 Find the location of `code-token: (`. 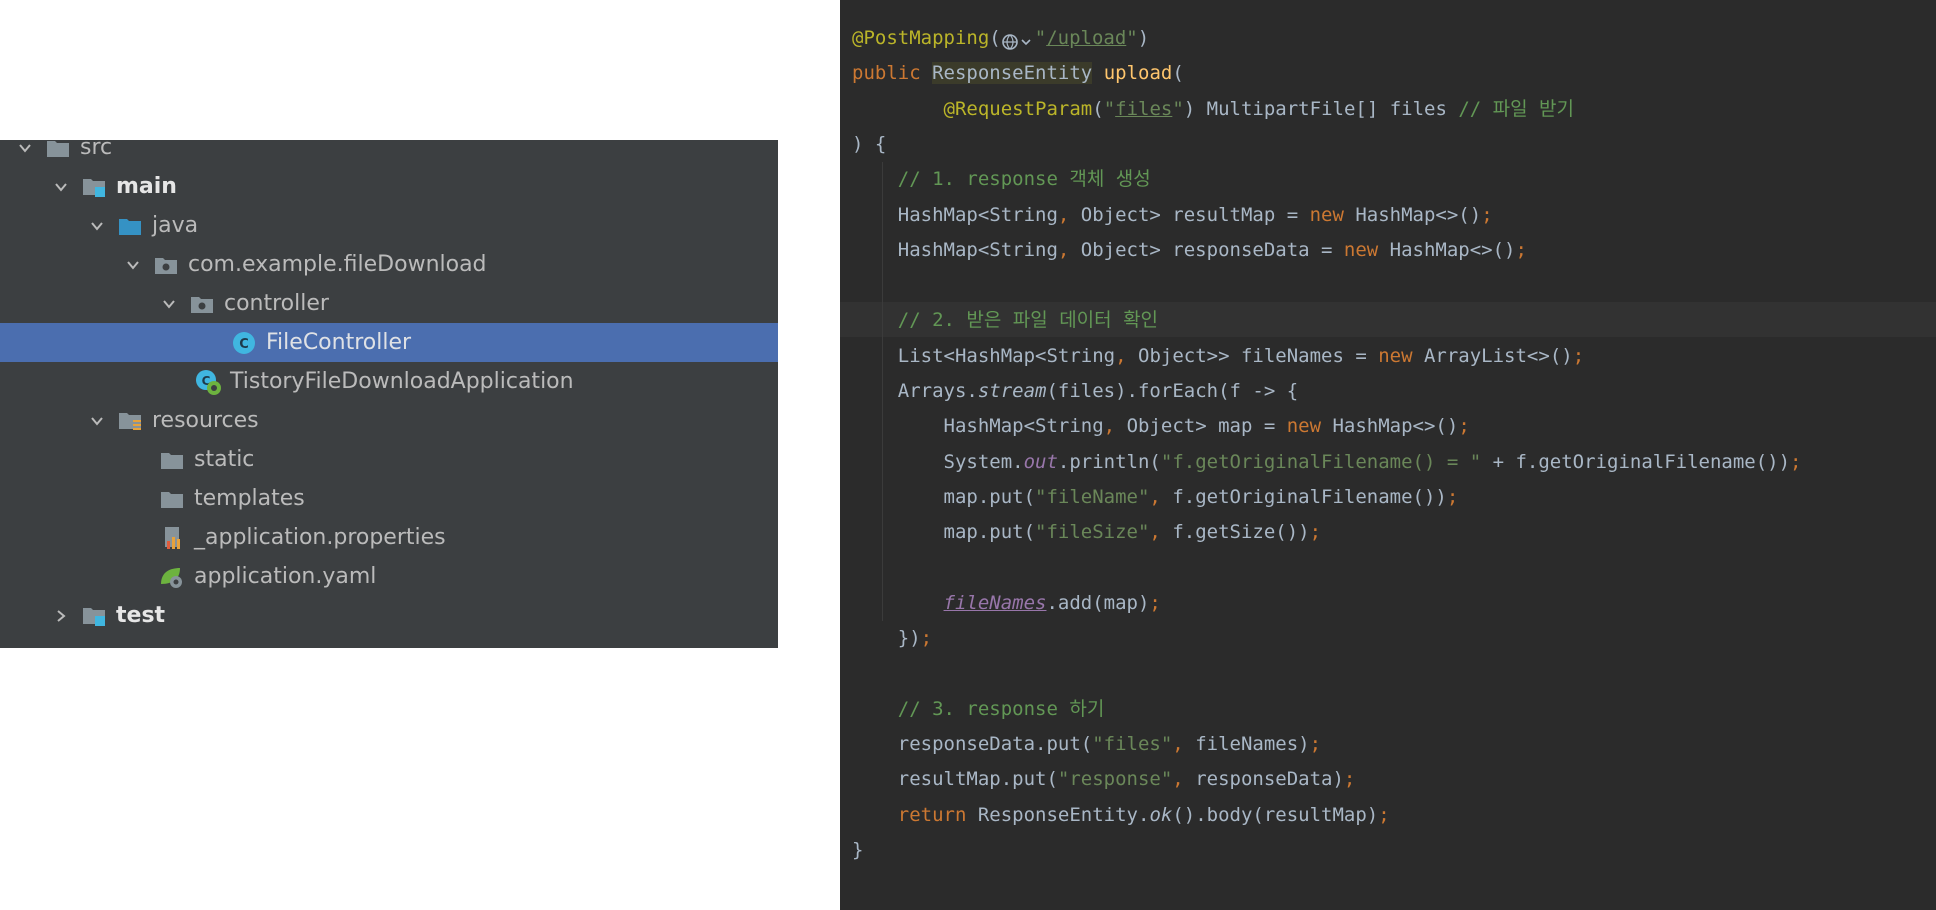

code-token: ( is located at coordinates (1178, 73).